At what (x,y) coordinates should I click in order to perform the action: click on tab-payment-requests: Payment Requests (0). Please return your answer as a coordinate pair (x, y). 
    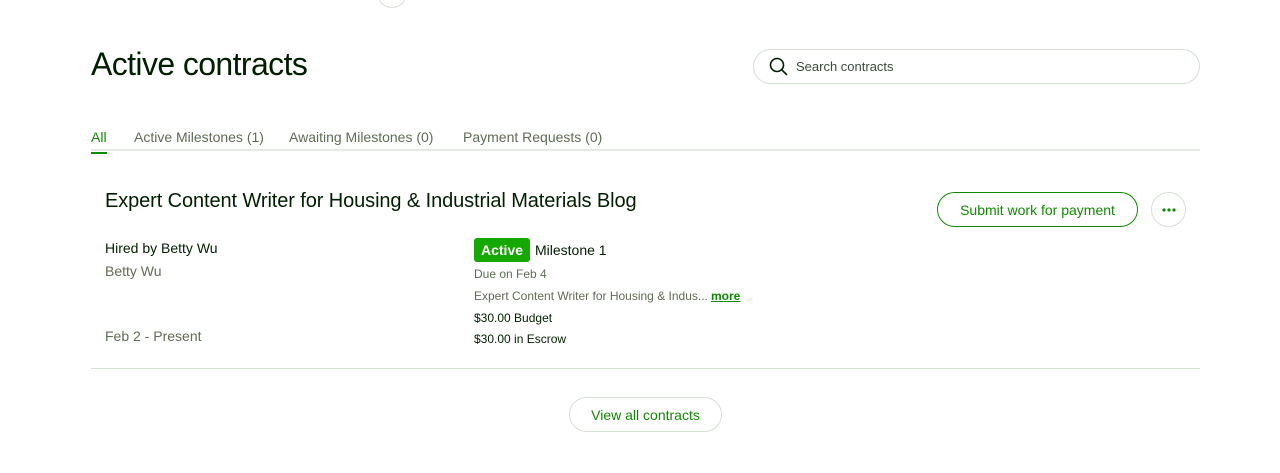
    Looking at the image, I should click on (532, 140).